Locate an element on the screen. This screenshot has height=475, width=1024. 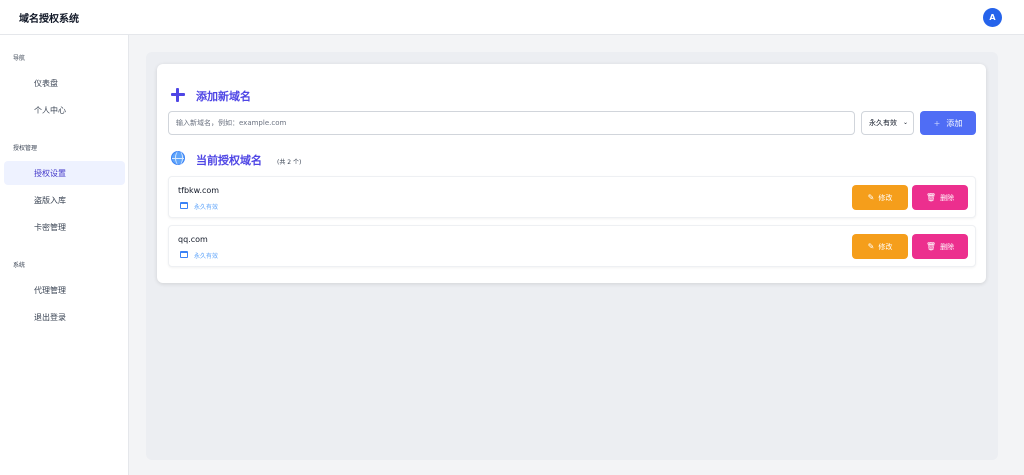
add-domain-button: + 添加 is located at coordinates (948, 123).